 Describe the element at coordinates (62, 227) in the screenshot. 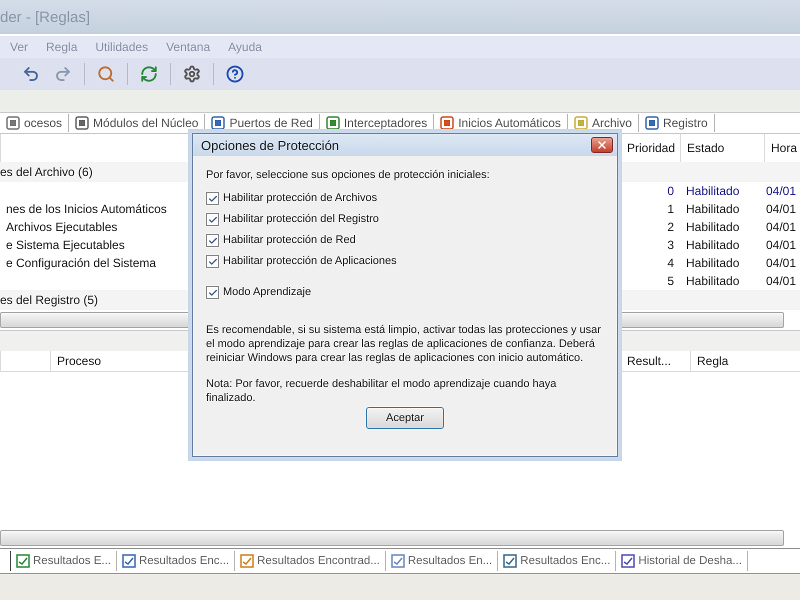

I see `rule-name: Archivos Ejecutables` at that location.